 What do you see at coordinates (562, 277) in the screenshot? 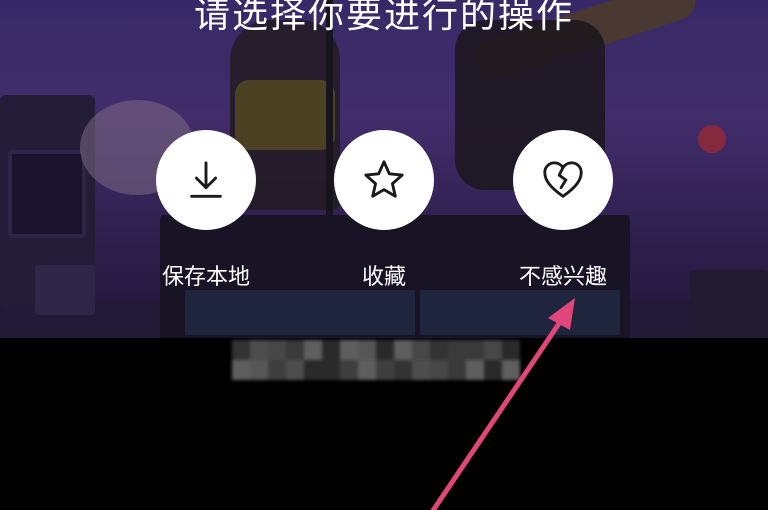
I see `not-interested-label: 不感兴趣` at bounding box center [562, 277].